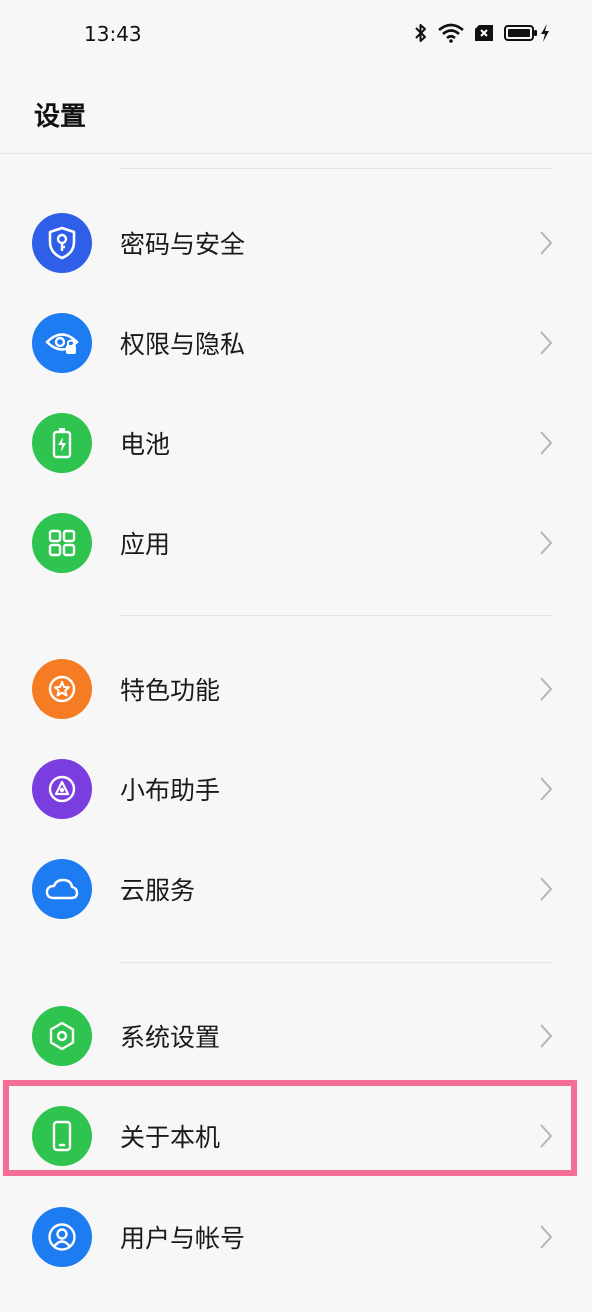  I want to click on eye-lock-icon, so click(62, 343).